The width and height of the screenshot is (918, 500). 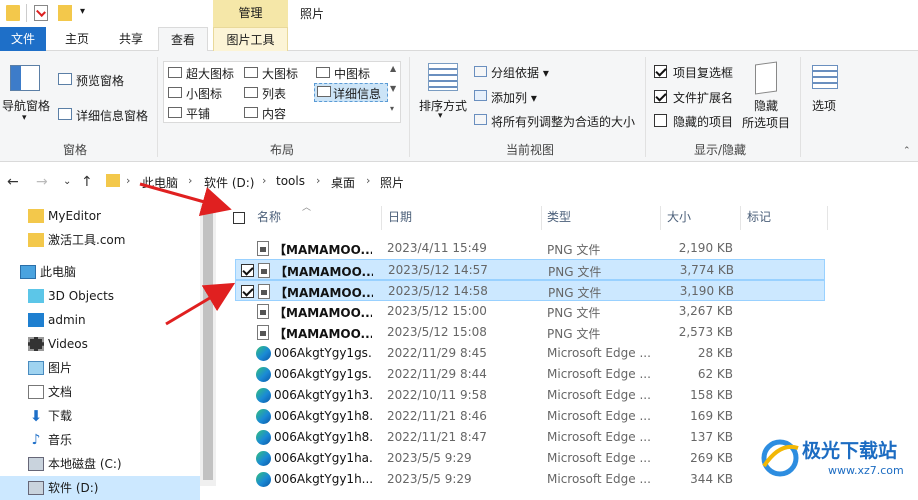 What do you see at coordinates (185, 199) in the screenshot?
I see `red-arrow-to-select-all` at bounding box center [185, 199].